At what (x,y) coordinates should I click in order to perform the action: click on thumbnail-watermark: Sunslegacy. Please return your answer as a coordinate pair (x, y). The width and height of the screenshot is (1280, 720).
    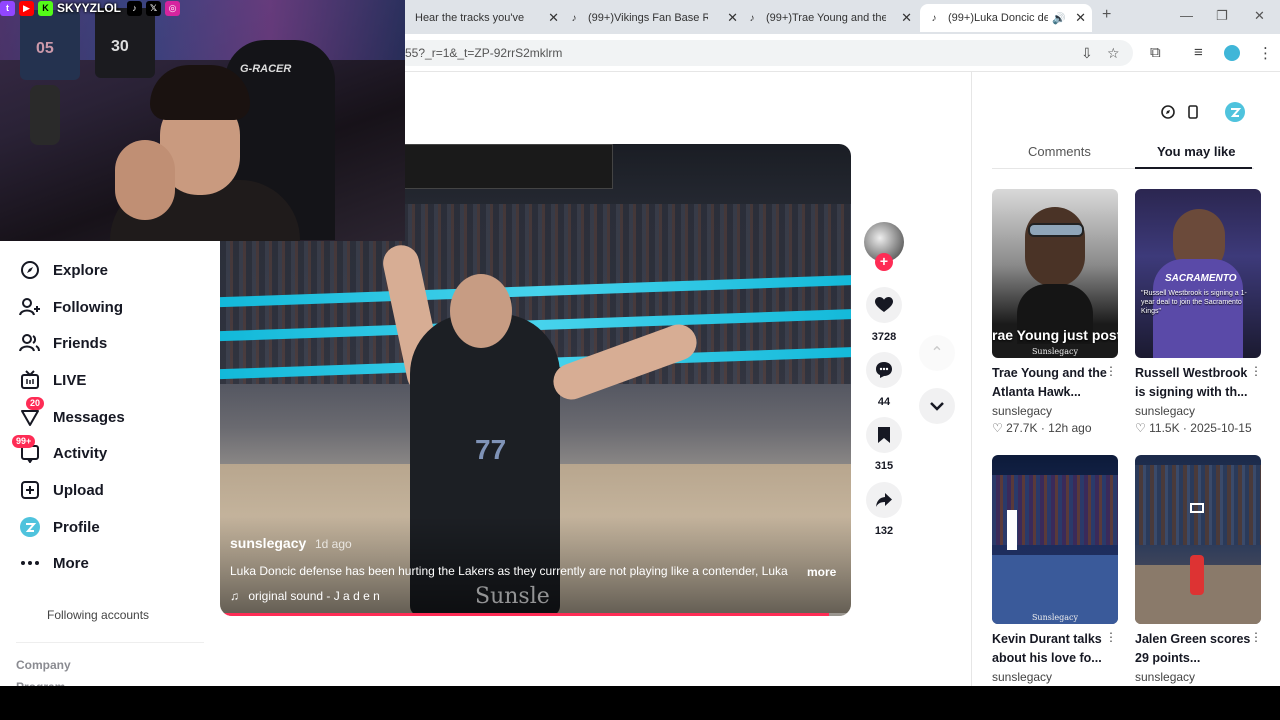
    Looking at the image, I should click on (1055, 351).